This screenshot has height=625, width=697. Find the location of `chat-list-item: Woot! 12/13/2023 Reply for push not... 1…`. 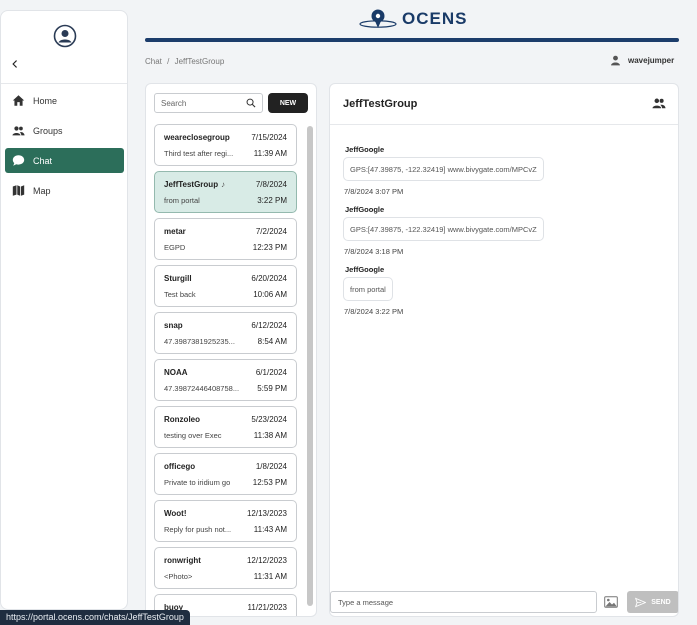

chat-list-item: Woot! 12/13/2023 Reply for push not... 1… is located at coordinates (225, 521).